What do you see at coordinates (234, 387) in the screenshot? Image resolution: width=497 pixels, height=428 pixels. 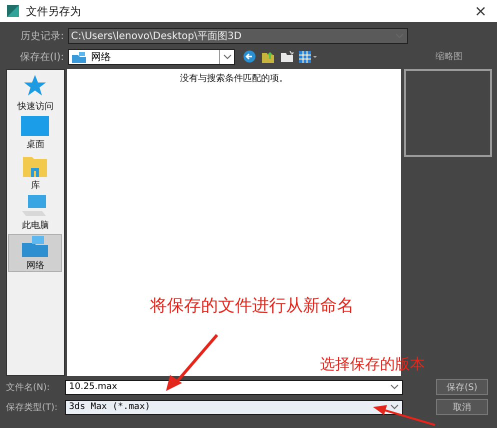 I see `file-name-field: 10.25.max` at bounding box center [234, 387].